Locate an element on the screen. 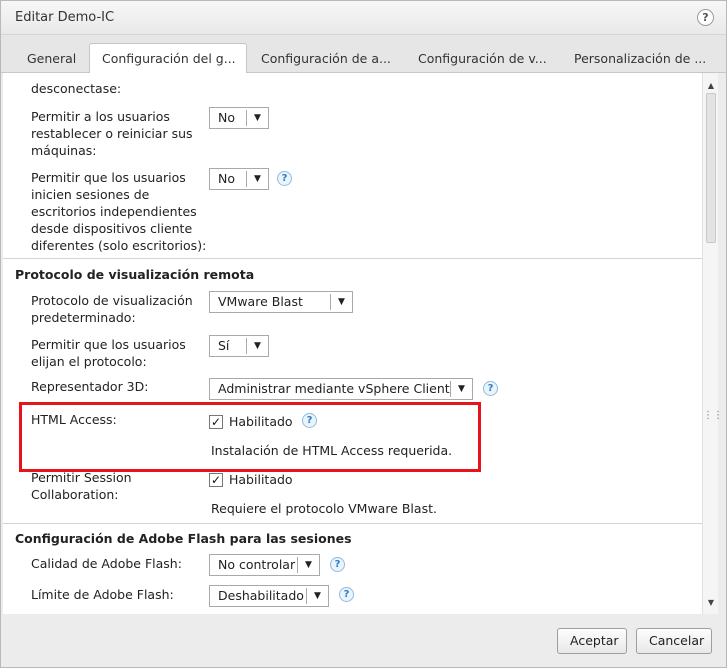 The width and height of the screenshot is (727, 668). choose-protocol-value: Sí is located at coordinates (224, 345).